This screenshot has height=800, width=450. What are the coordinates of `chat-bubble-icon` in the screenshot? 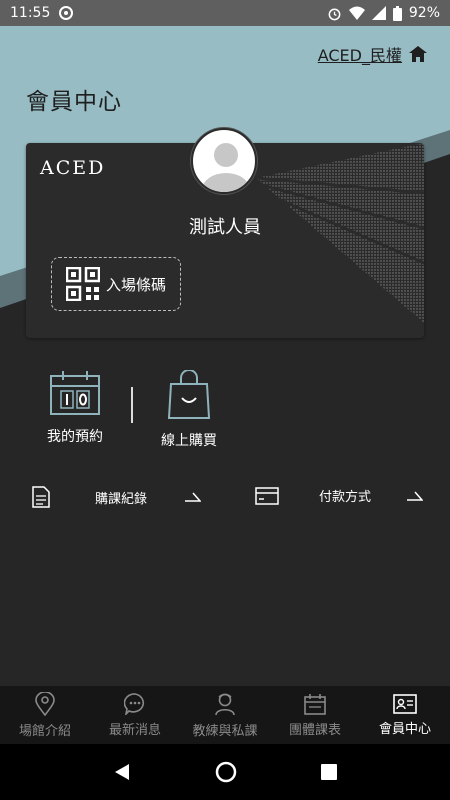 It's located at (134, 703).